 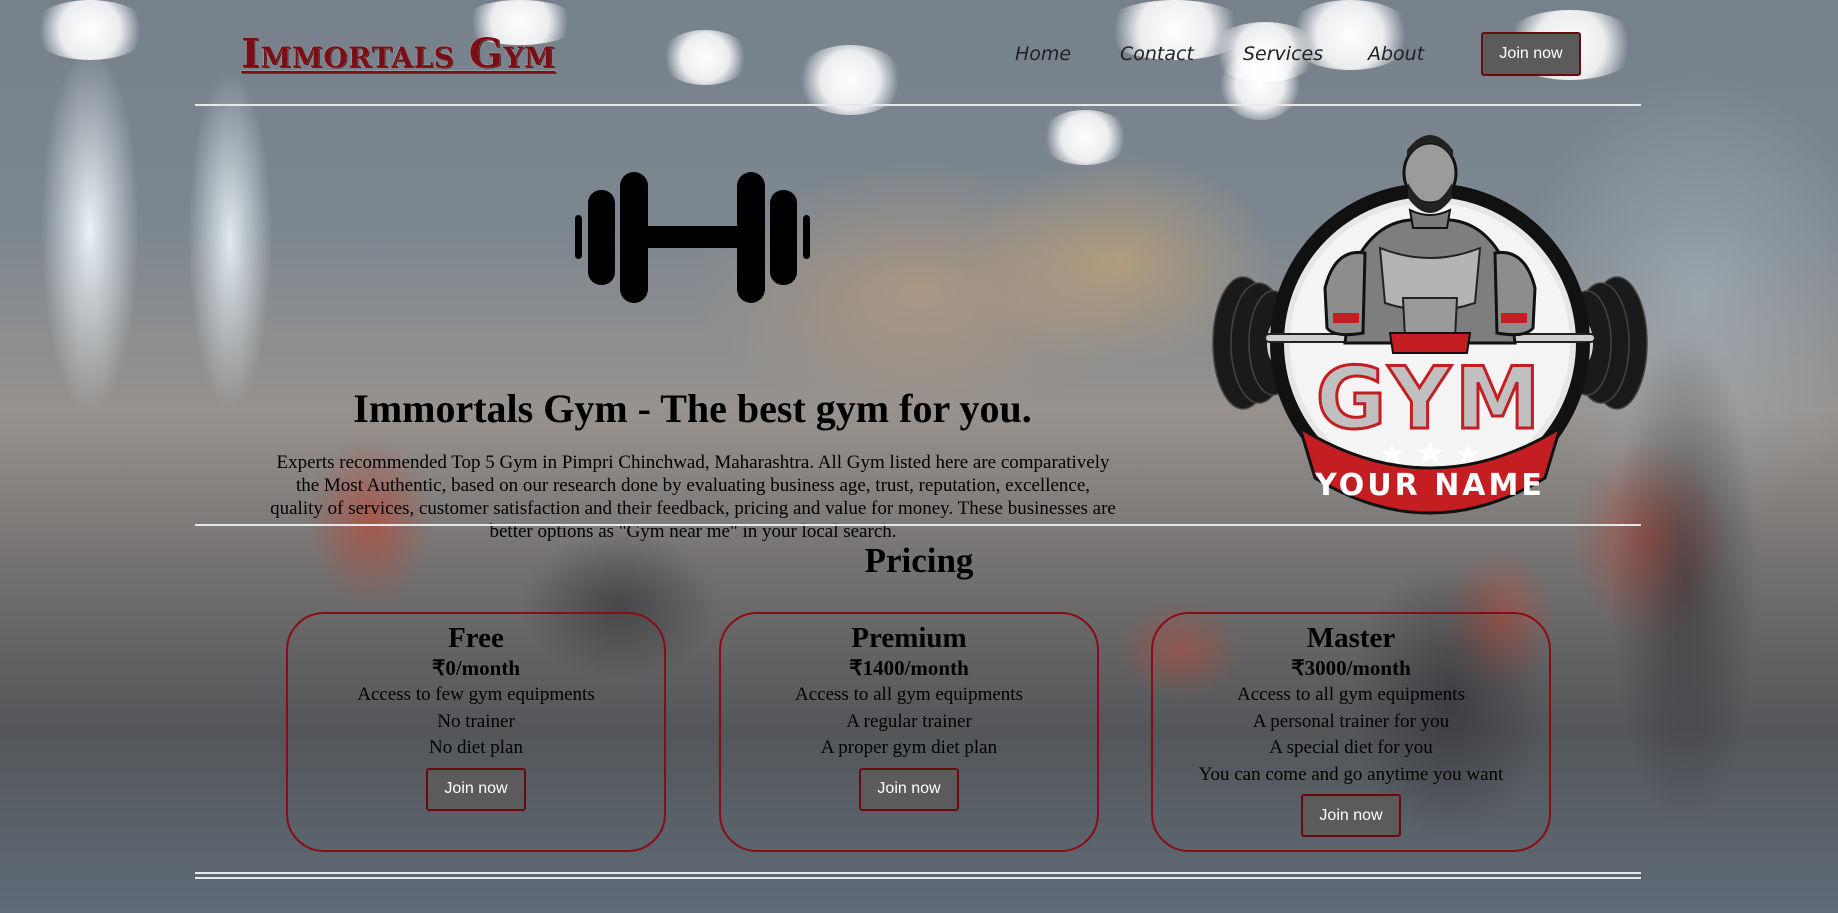 What do you see at coordinates (1531, 54) in the screenshot?
I see `header-join-button: Join now` at bounding box center [1531, 54].